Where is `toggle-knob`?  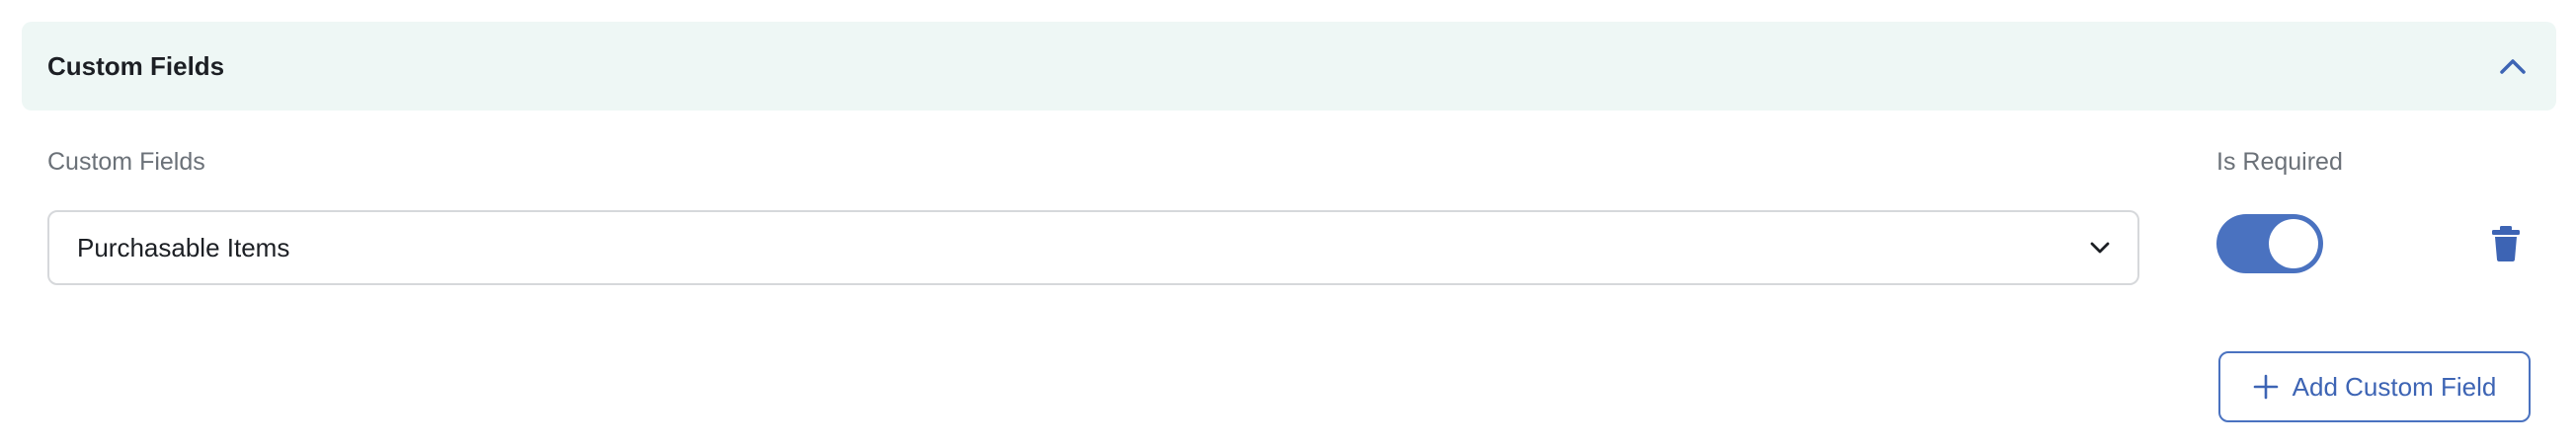 toggle-knob is located at coordinates (2293, 243).